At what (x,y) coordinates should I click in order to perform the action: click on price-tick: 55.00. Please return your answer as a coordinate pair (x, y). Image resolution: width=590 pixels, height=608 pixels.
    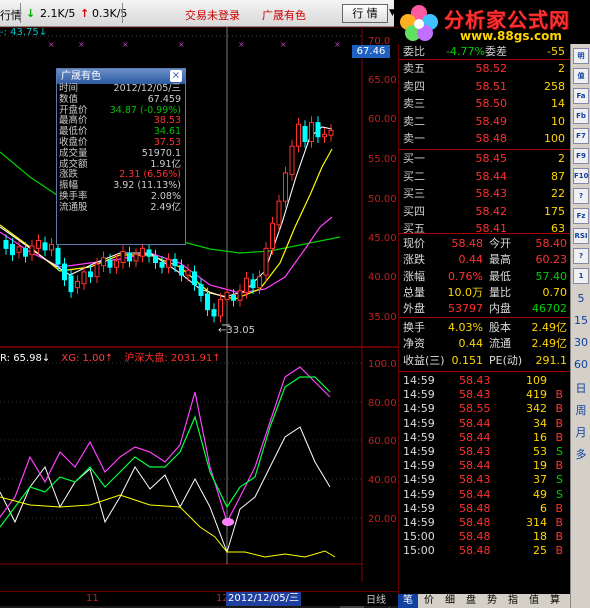
    Looking at the image, I should click on (382, 159).